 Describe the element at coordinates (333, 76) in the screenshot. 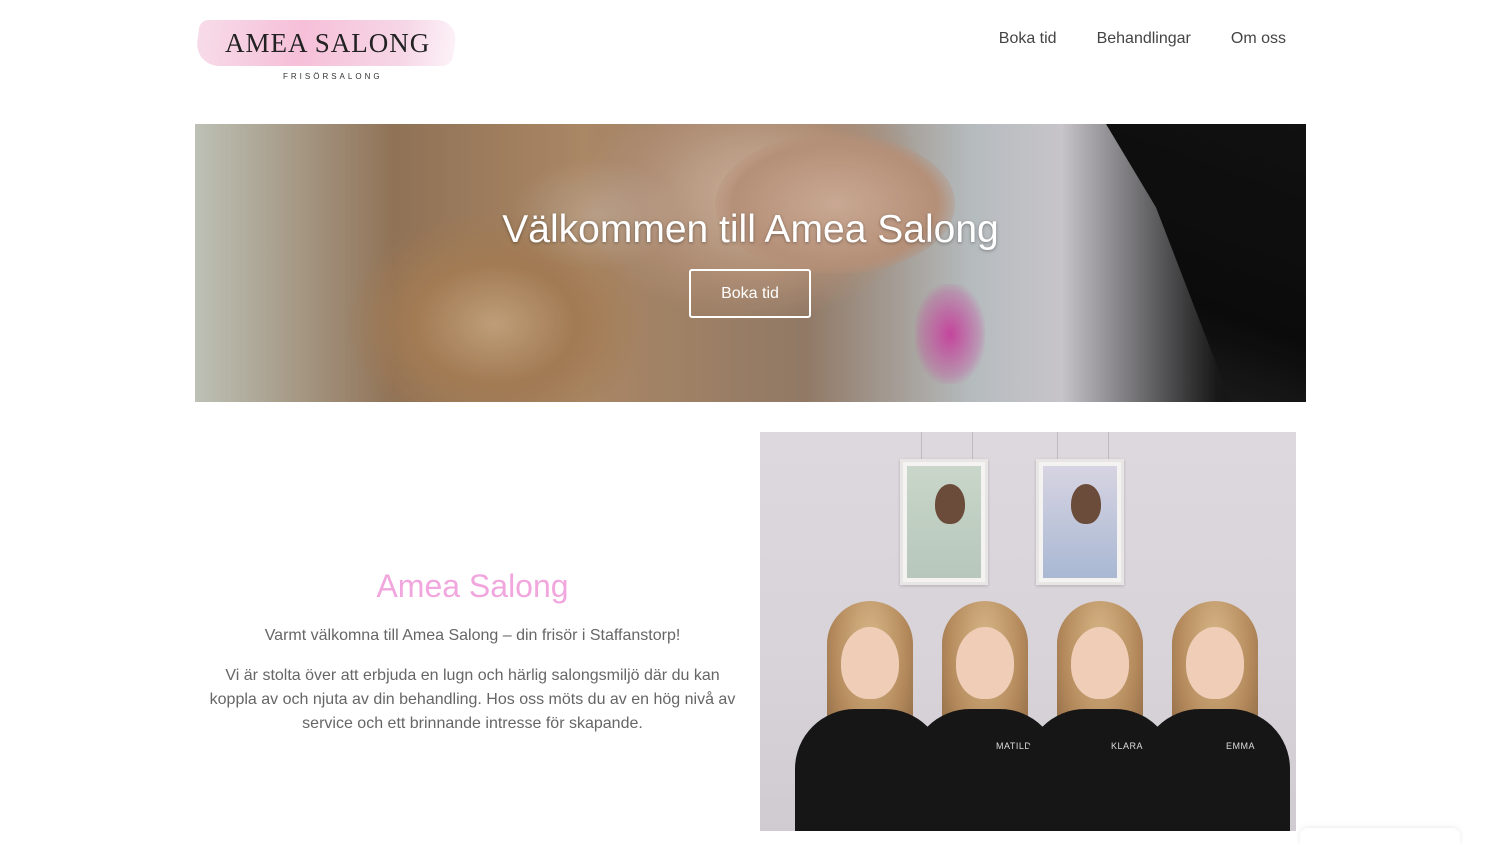

I see `logo-subtitle: FRISÖRSALONG` at that location.